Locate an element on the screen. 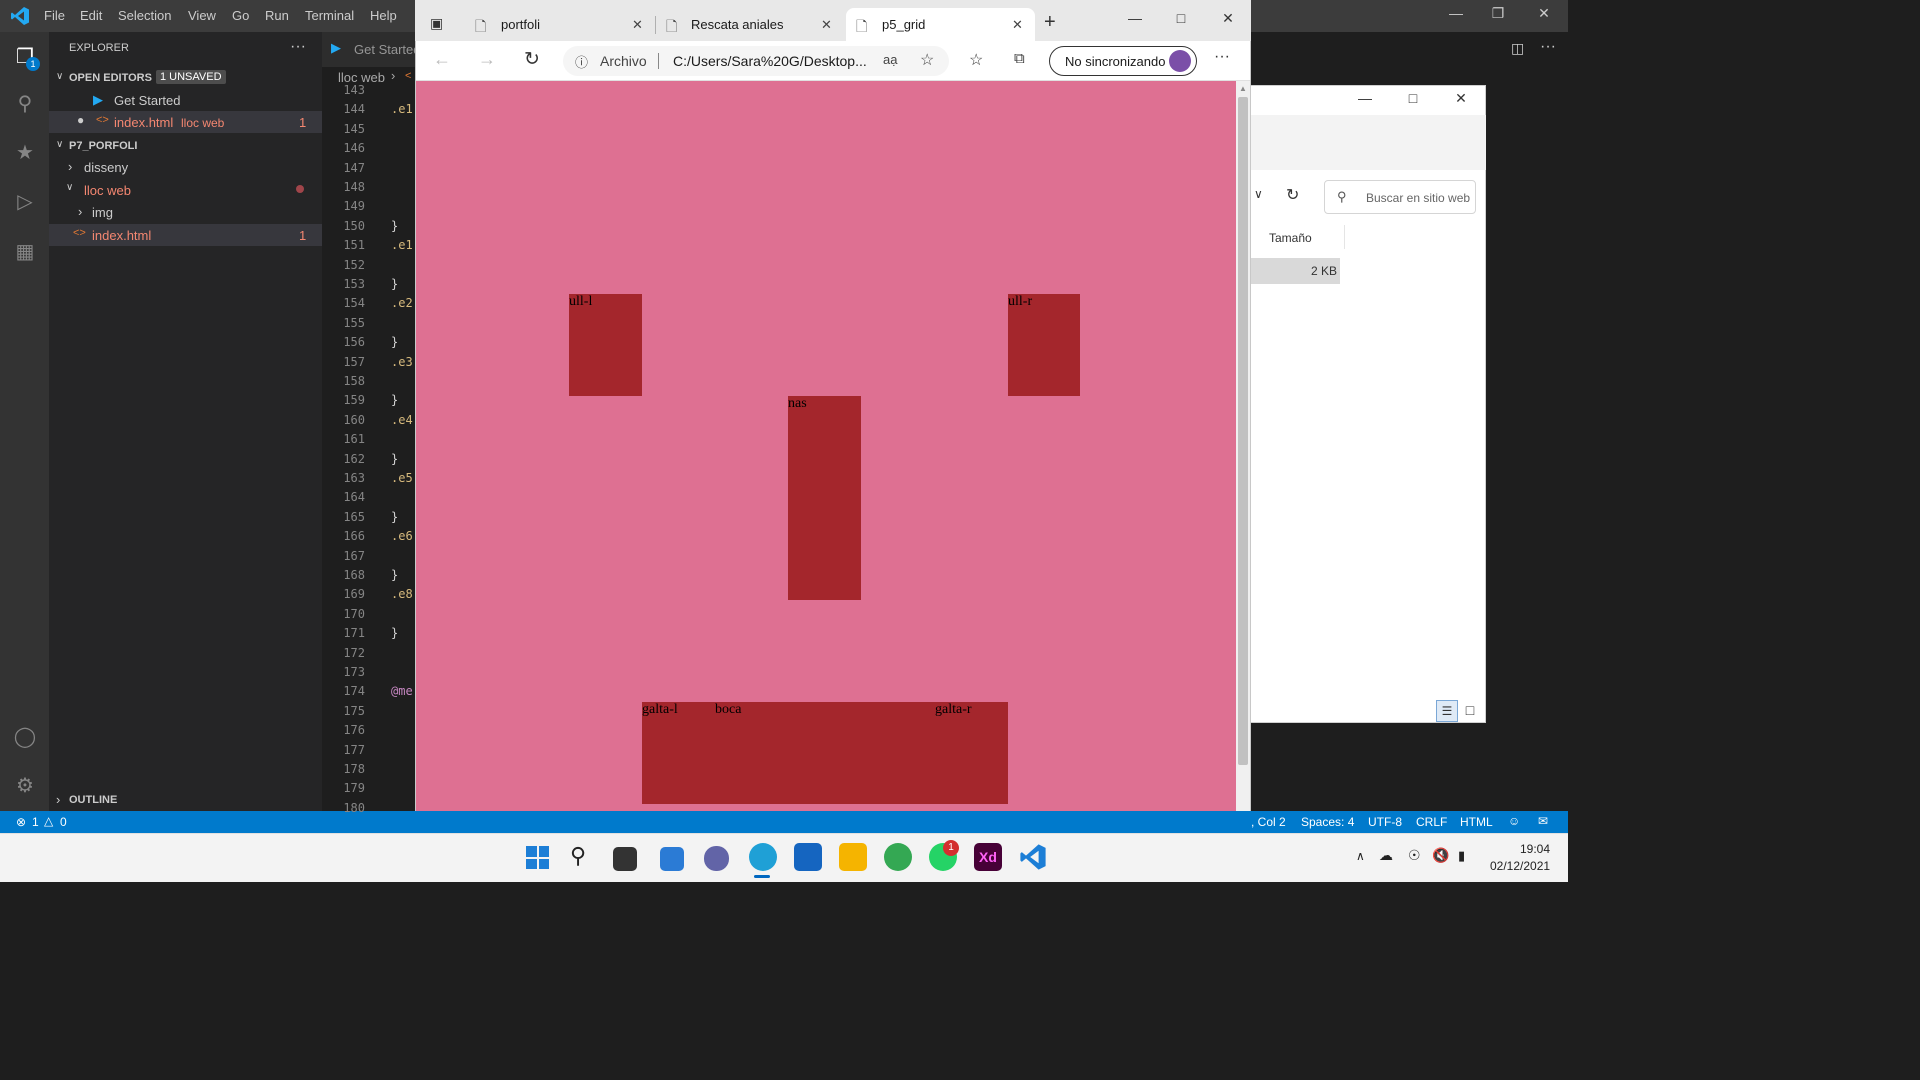 This screenshot has width=1920, height=1080. tree-folder-img: › img is located at coordinates (185, 212).